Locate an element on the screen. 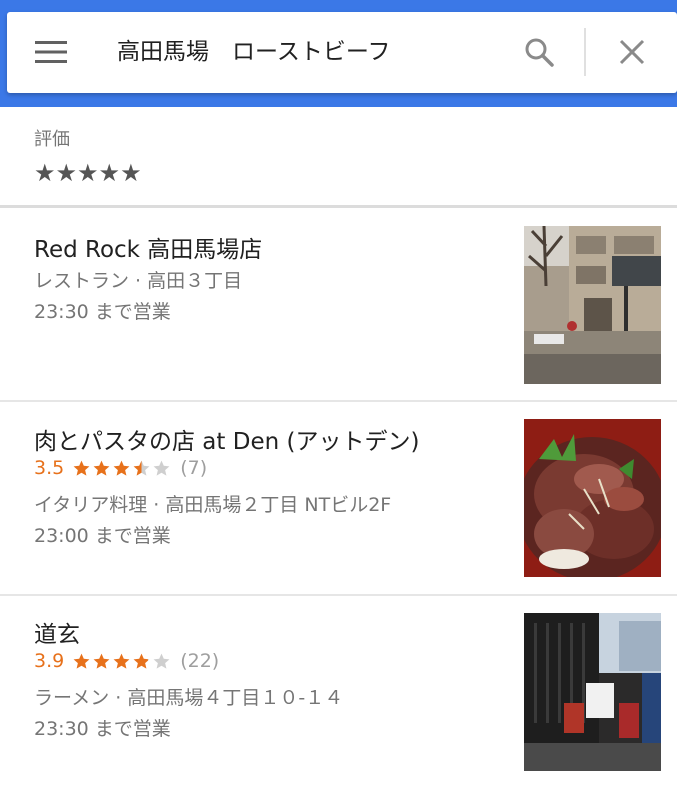  review-count: (22) is located at coordinates (200, 661).